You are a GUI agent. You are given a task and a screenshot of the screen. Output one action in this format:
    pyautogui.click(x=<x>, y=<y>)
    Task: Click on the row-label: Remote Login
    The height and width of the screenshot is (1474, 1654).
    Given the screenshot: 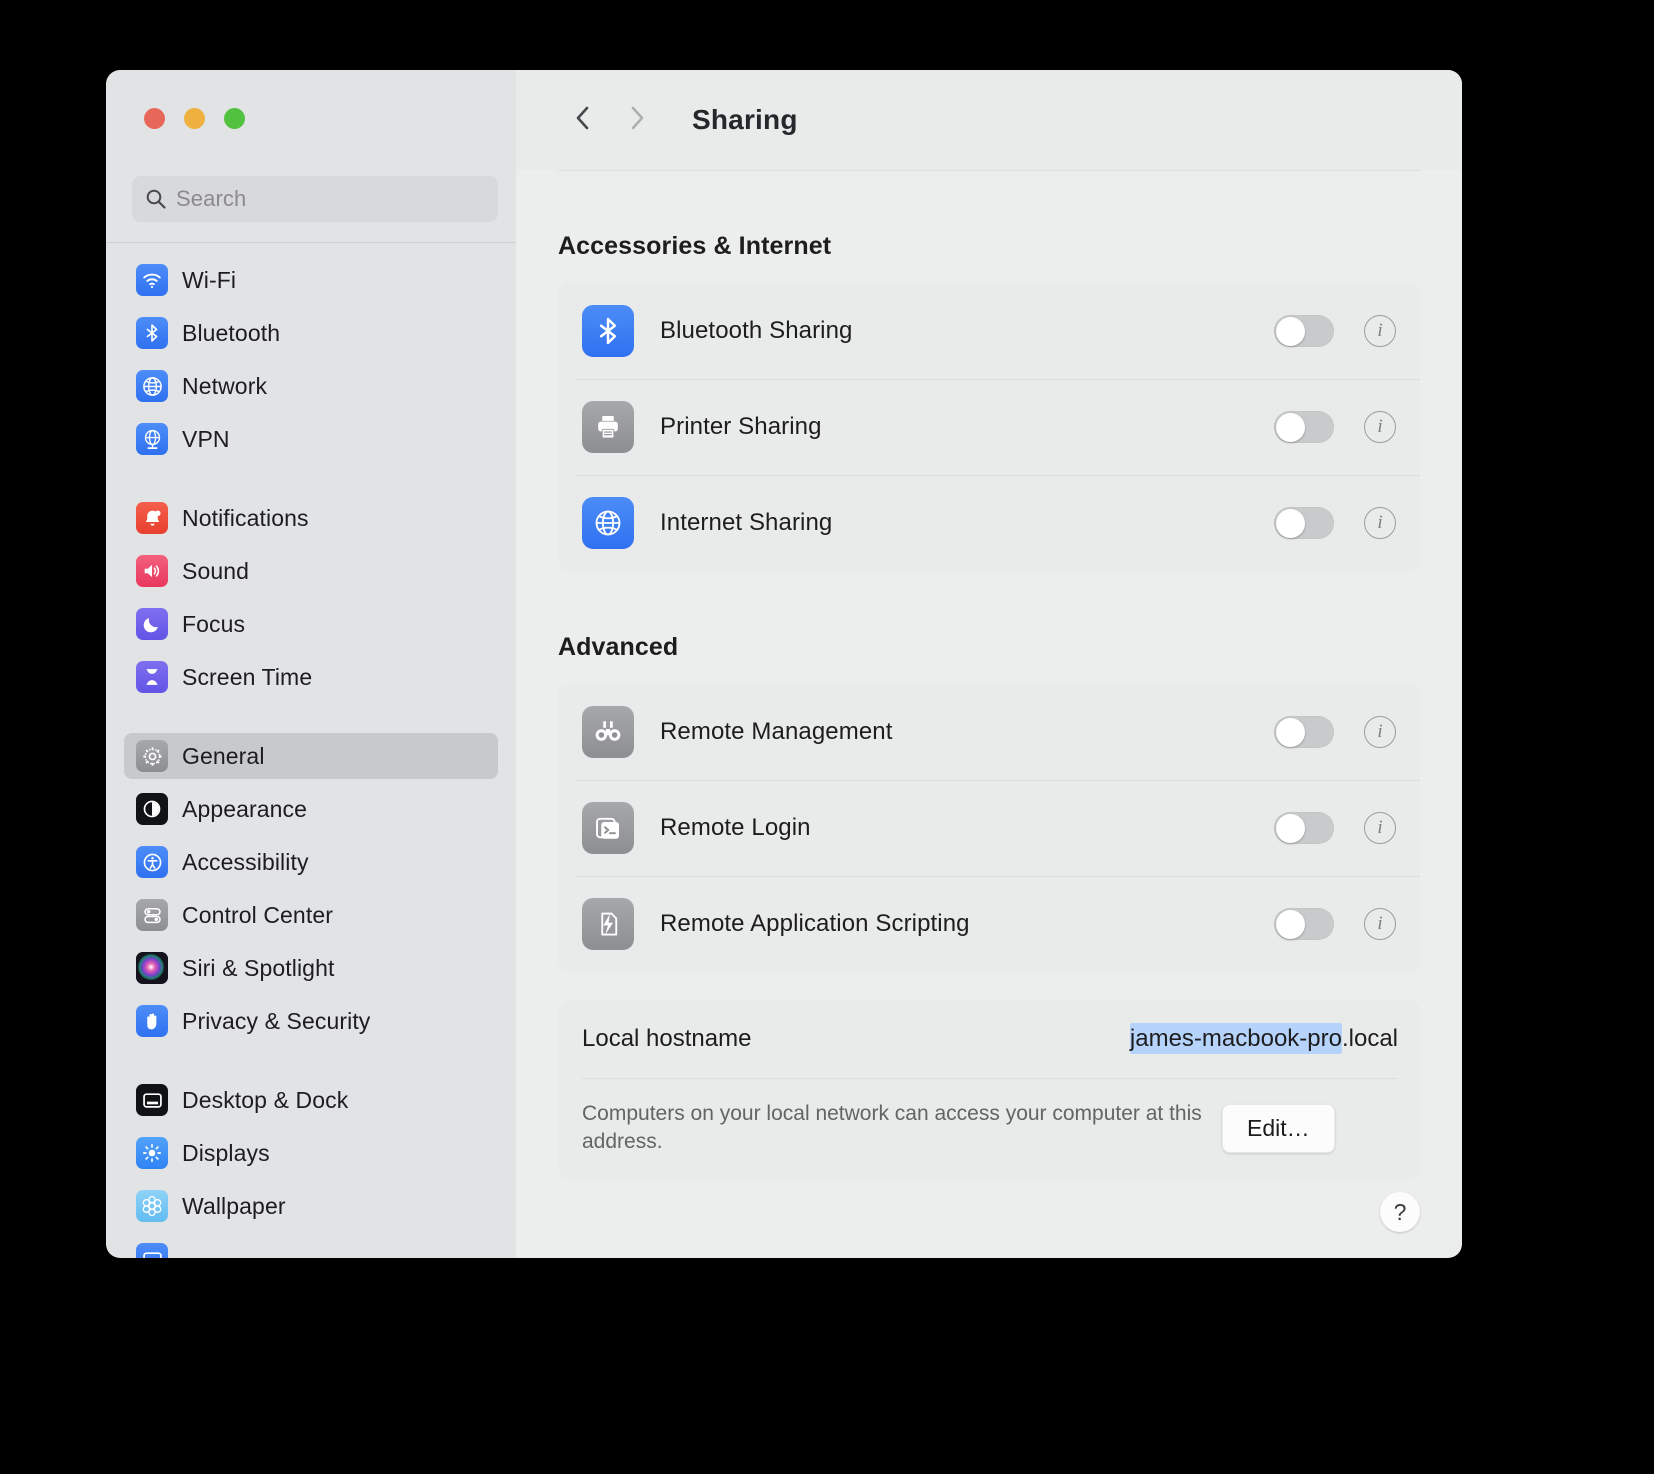 What is the action you would take?
    pyautogui.click(x=735, y=827)
    